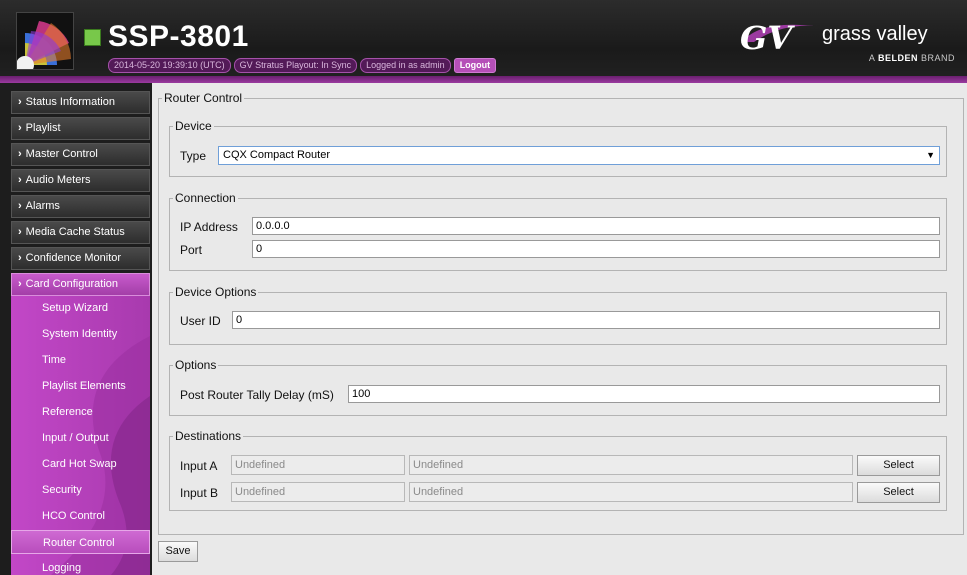 Image resolution: width=967 pixels, height=575 pixels. What do you see at coordinates (178, 551) in the screenshot?
I see `save-button: Save` at bounding box center [178, 551].